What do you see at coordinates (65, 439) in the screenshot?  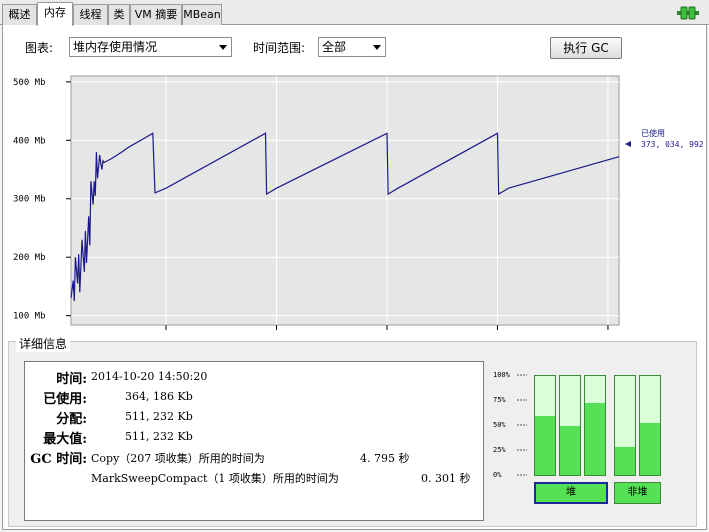 I see `max-label: 最大值:` at bounding box center [65, 439].